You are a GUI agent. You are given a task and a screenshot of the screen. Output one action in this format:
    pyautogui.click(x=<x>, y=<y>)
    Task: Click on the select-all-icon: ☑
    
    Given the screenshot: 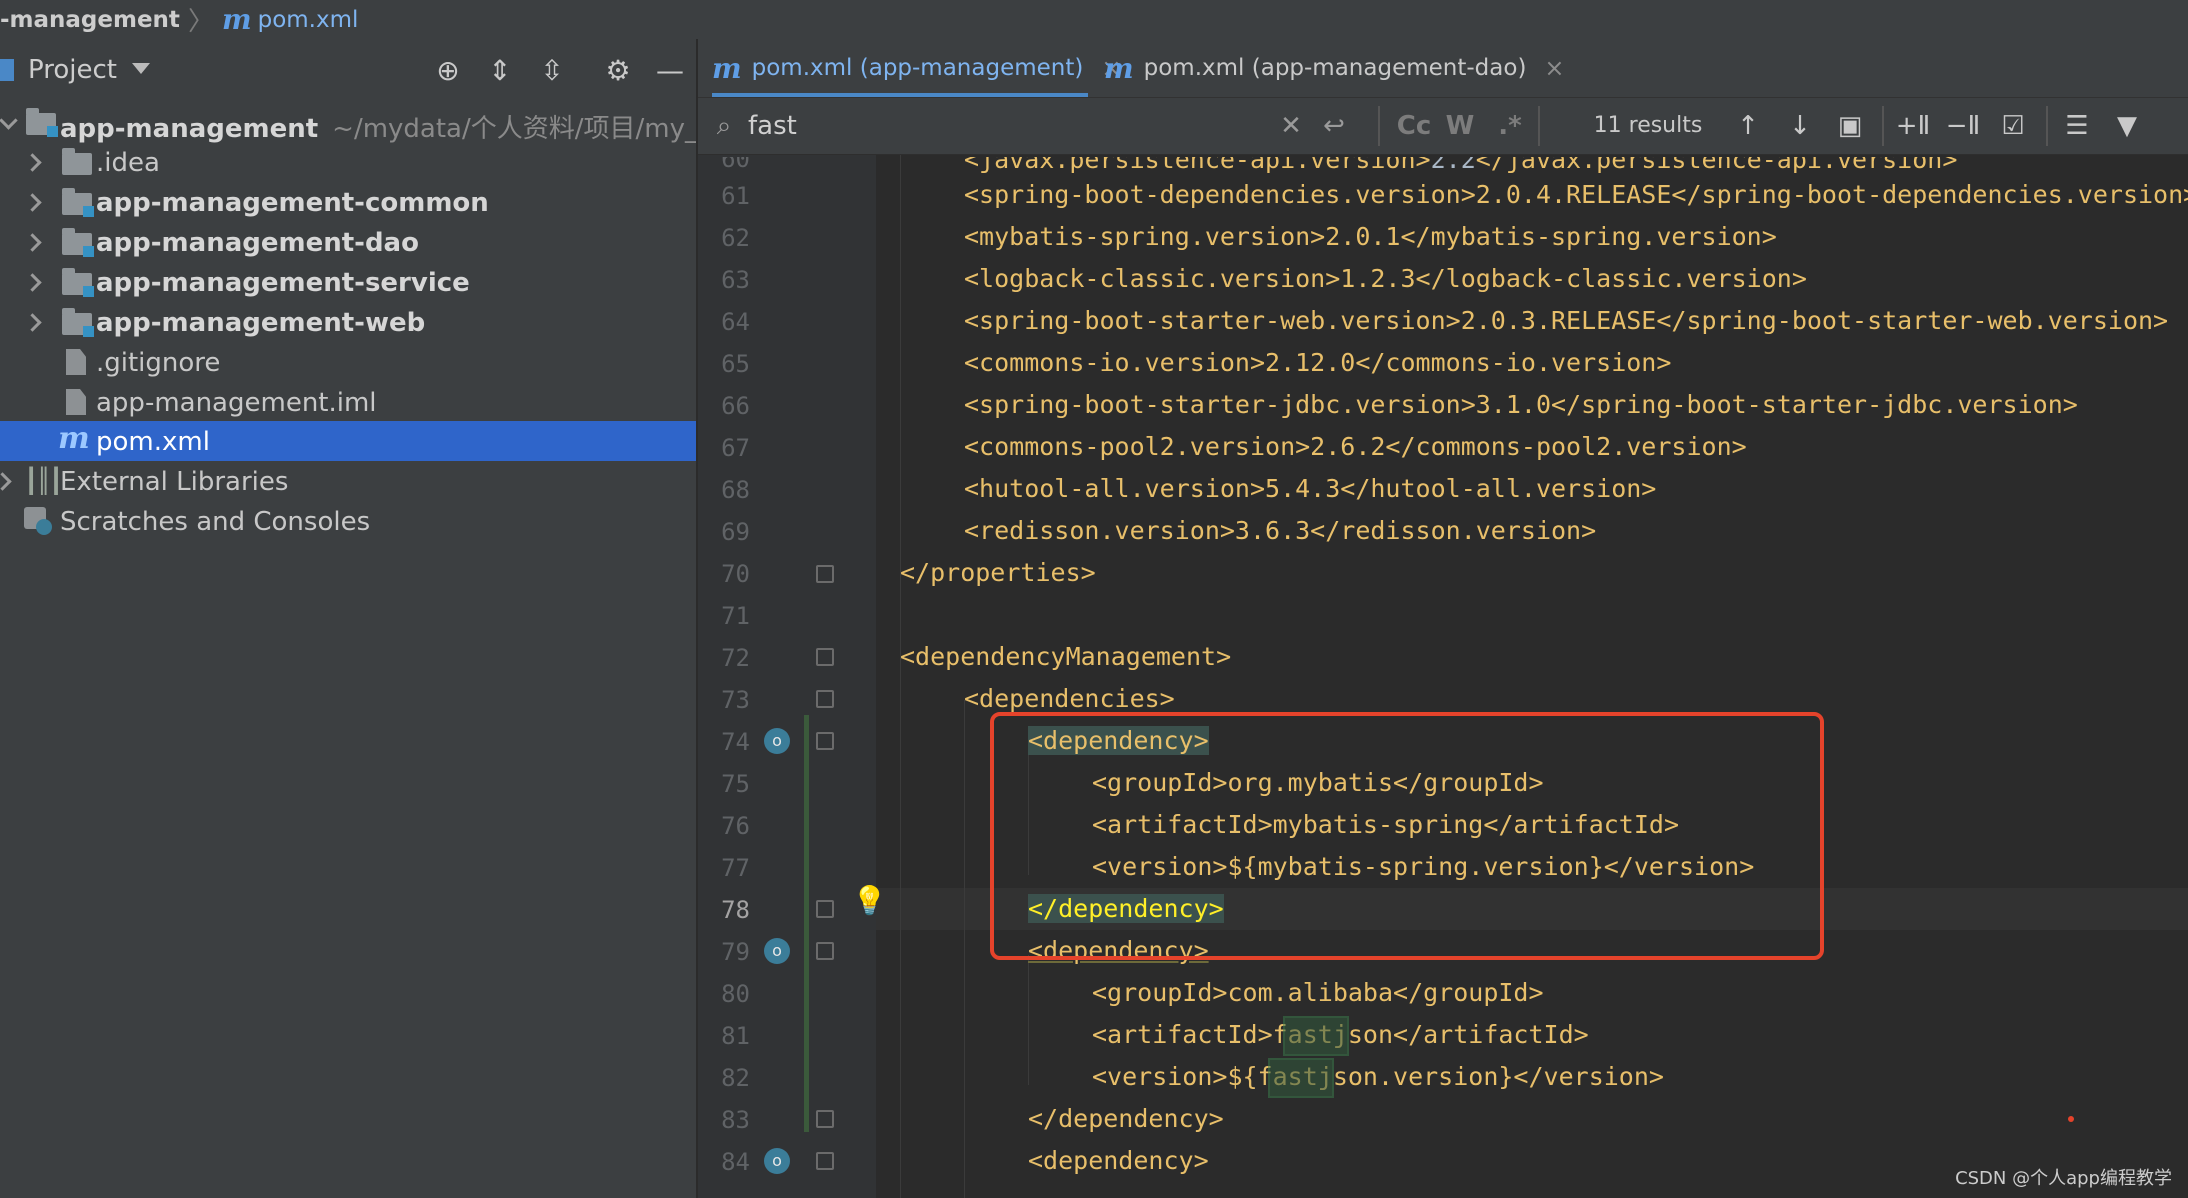 What is the action you would take?
    pyautogui.click(x=2013, y=126)
    